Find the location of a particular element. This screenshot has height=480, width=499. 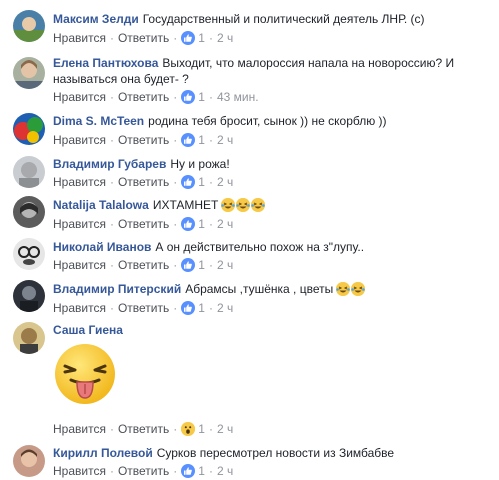

comment-text: А он действительно похож на з"лупу.. is located at coordinates (260, 247).